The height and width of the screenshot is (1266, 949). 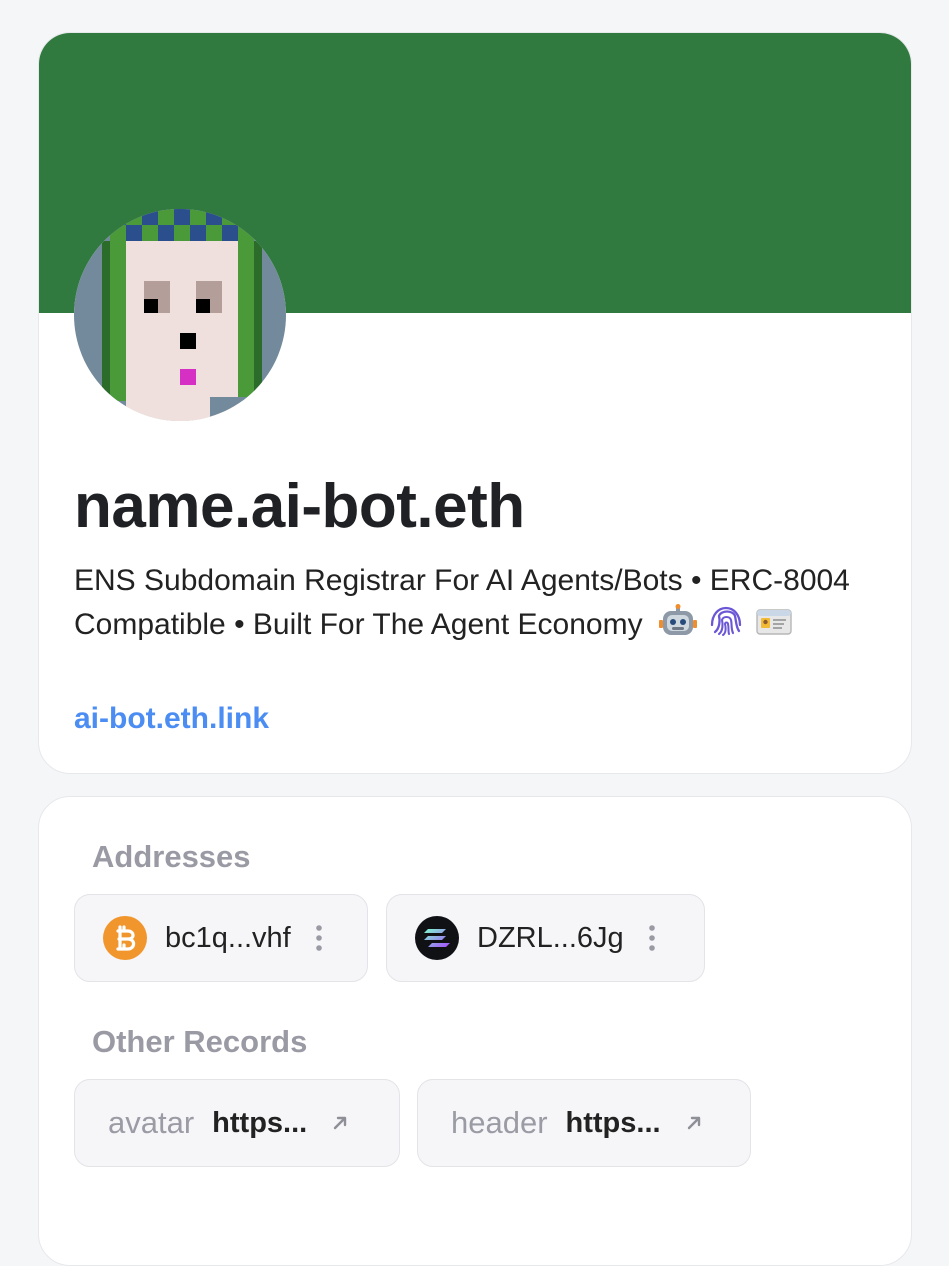 What do you see at coordinates (299, 506) in the screenshot?
I see `profile-name: name.ai-bot.eth` at bounding box center [299, 506].